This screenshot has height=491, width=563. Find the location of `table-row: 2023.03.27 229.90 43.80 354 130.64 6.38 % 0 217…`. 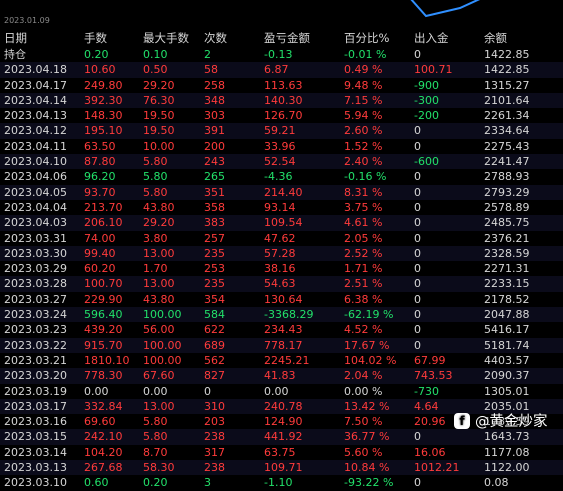

table-row: 2023.03.27 229.90 43.80 354 130.64 6.38 % 0 217… is located at coordinates (281, 299).